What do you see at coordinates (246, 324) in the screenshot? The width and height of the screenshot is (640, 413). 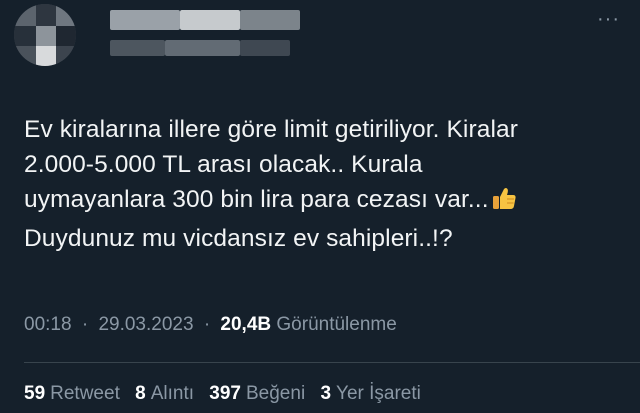 I see `views-count: 20,4B` at bounding box center [246, 324].